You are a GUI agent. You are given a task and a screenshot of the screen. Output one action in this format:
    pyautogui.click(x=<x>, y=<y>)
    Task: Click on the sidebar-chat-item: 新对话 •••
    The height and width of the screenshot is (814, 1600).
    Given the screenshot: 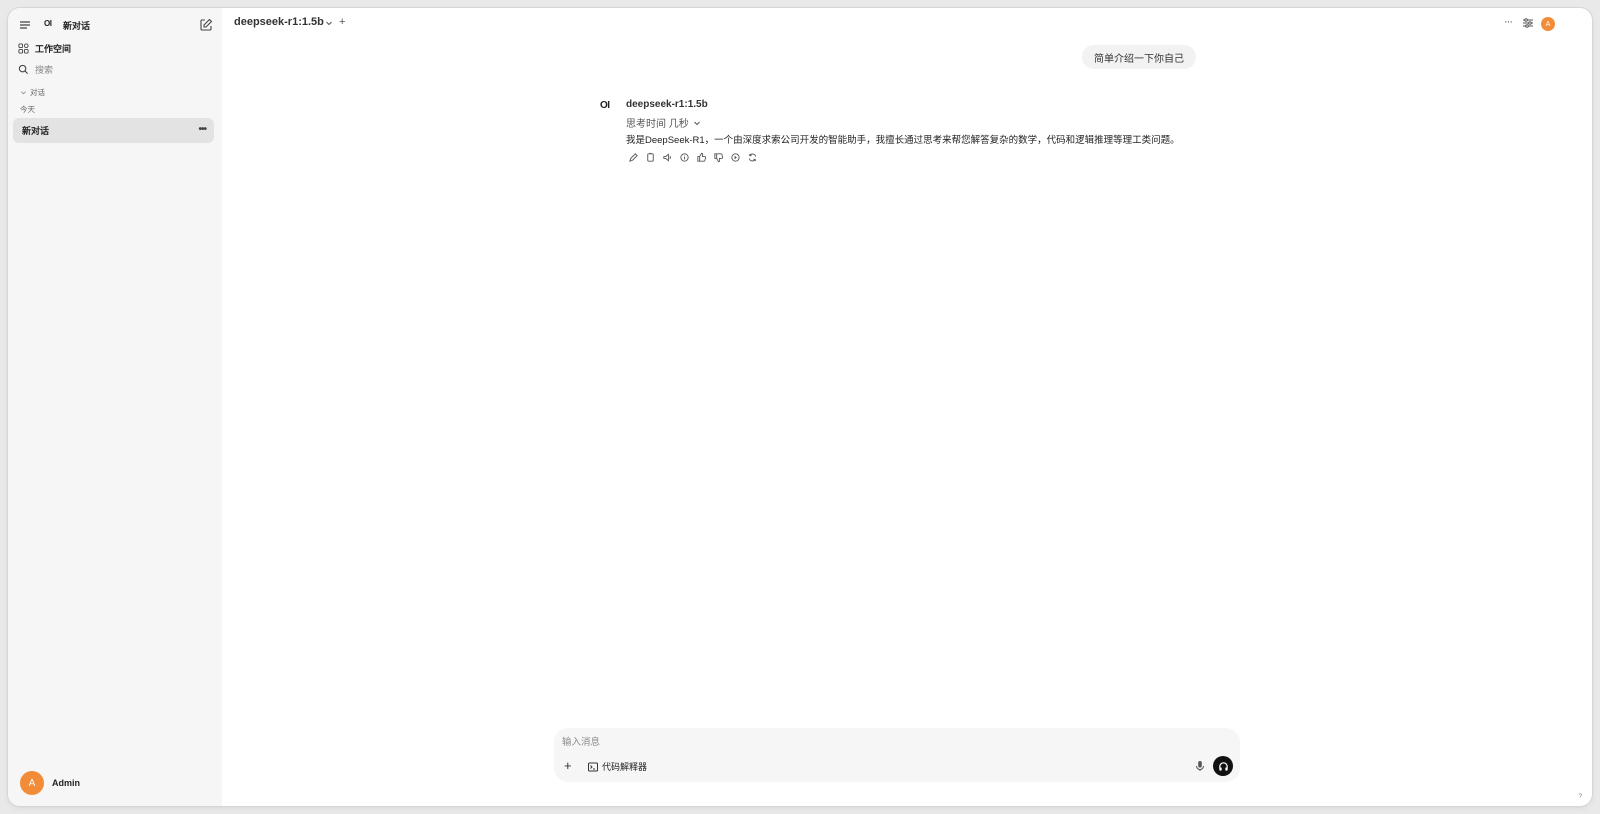 What is the action you would take?
    pyautogui.click(x=113, y=130)
    